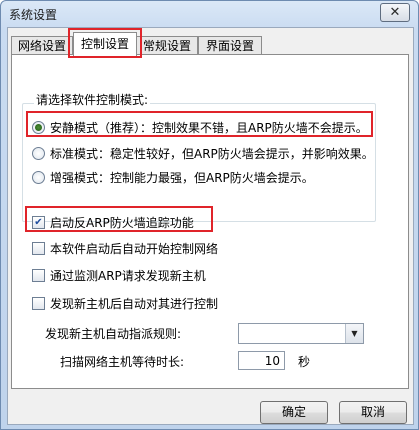  I want to click on tab-control-settings: 控制设置, so click(105, 44).